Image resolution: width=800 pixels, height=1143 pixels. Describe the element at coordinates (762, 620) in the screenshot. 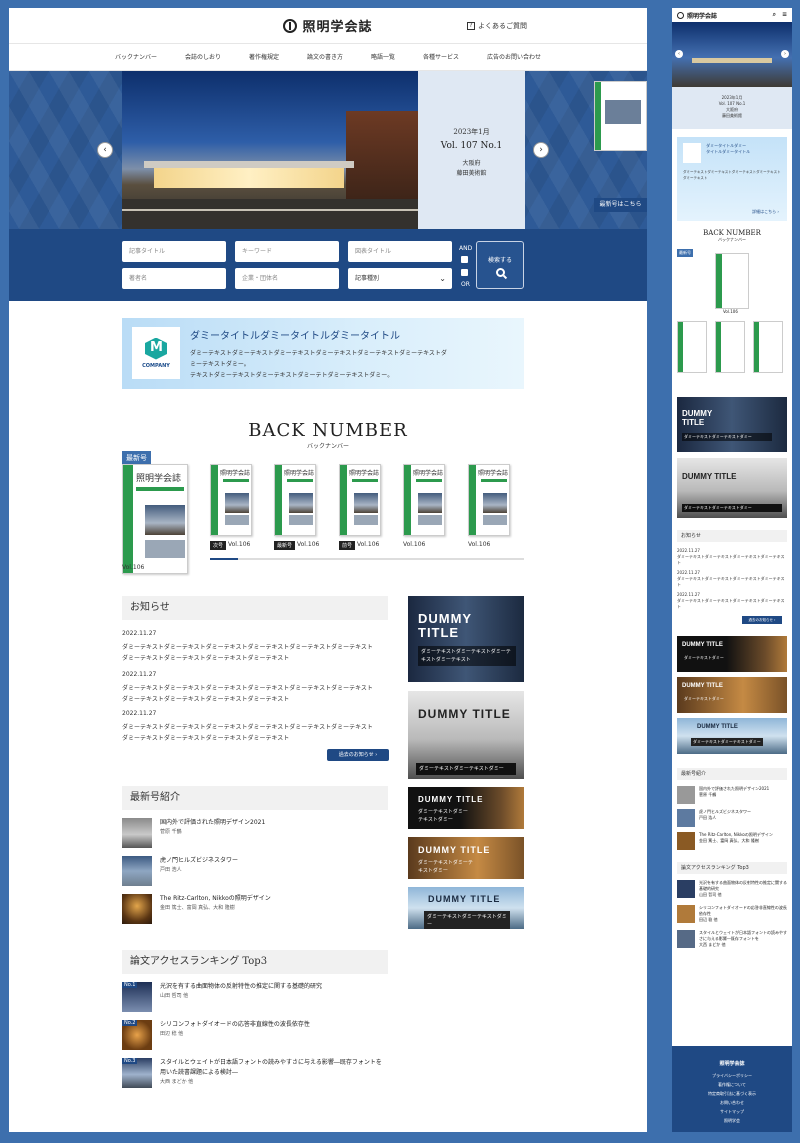

I see `mobile-past-news-button: 過去のお知らせ ›` at that location.